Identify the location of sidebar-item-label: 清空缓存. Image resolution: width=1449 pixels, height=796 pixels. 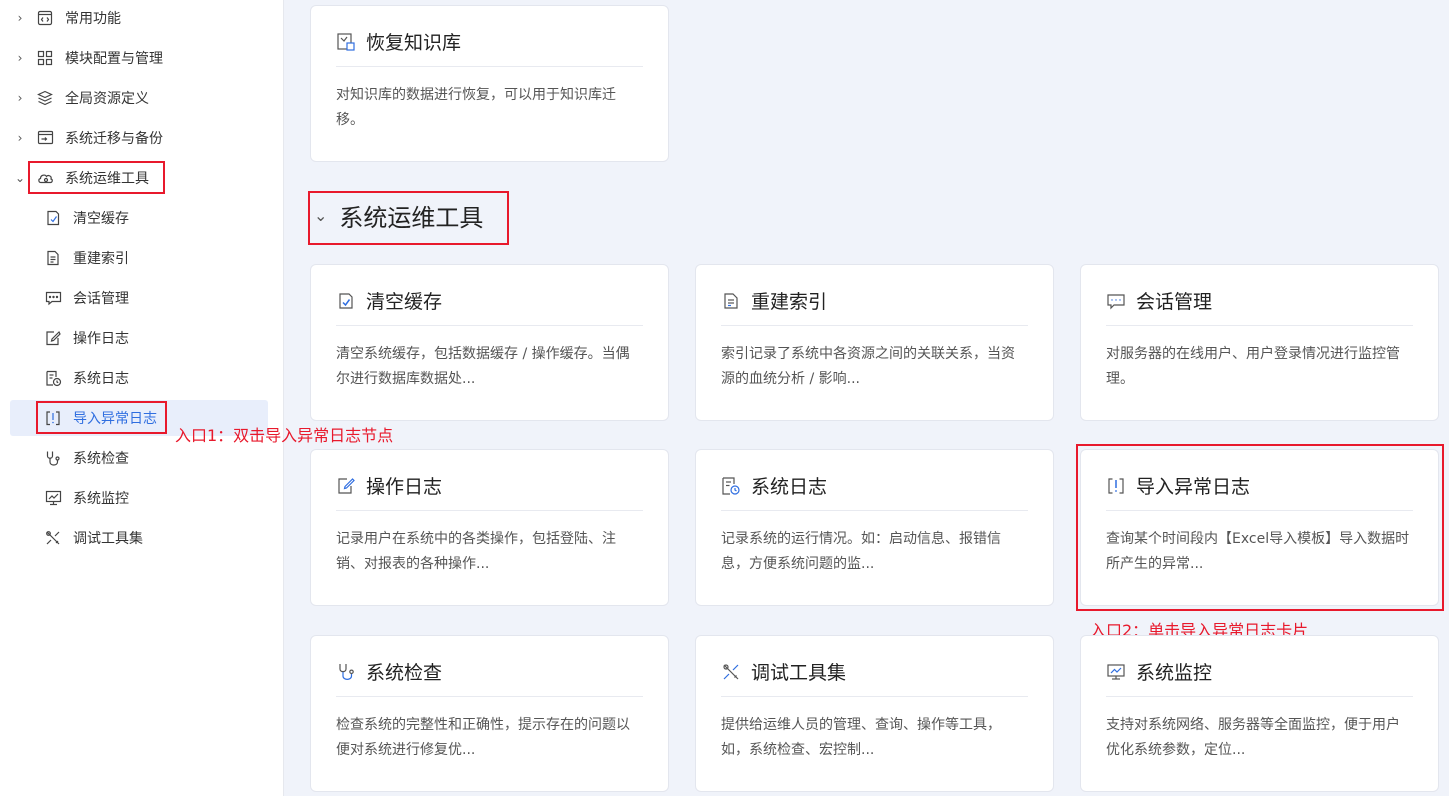
(101, 219).